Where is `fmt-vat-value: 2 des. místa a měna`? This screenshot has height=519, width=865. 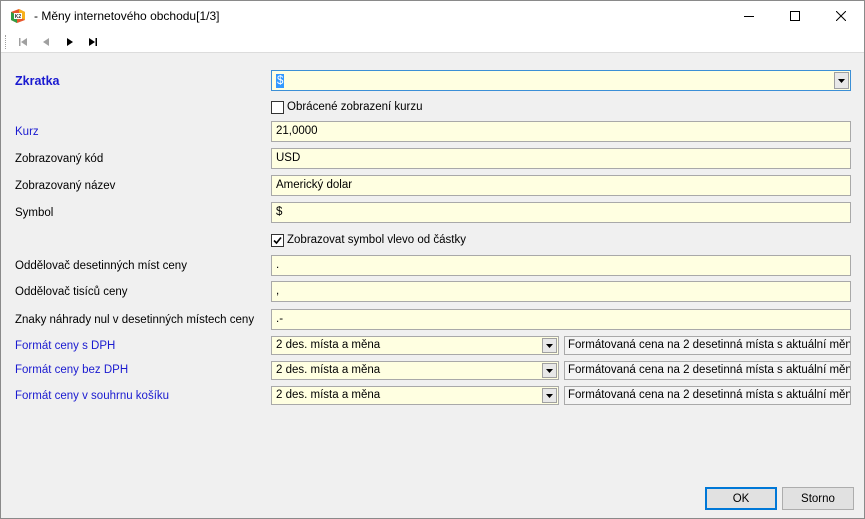 fmt-vat-value: 2 des. místa a měna is located at coordinates (328, 345).